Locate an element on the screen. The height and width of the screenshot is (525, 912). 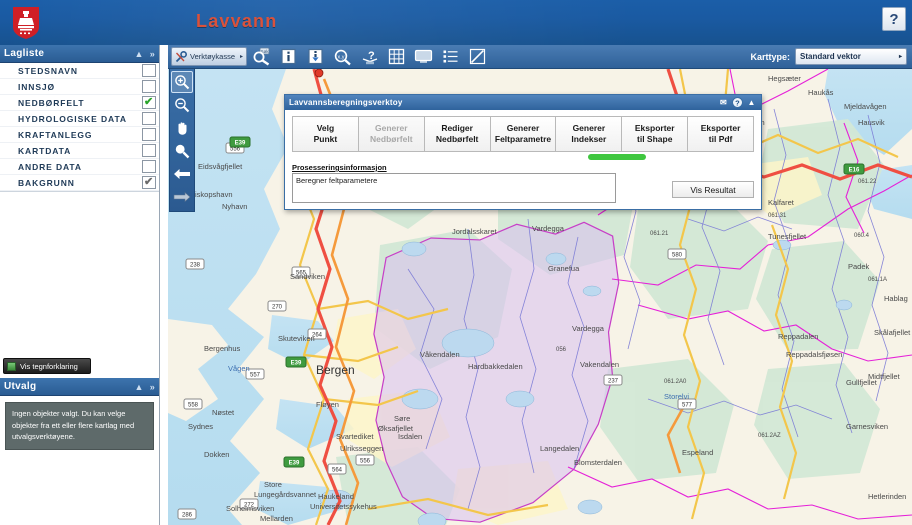
magnifier-icon is located at coordinates (182, 151).